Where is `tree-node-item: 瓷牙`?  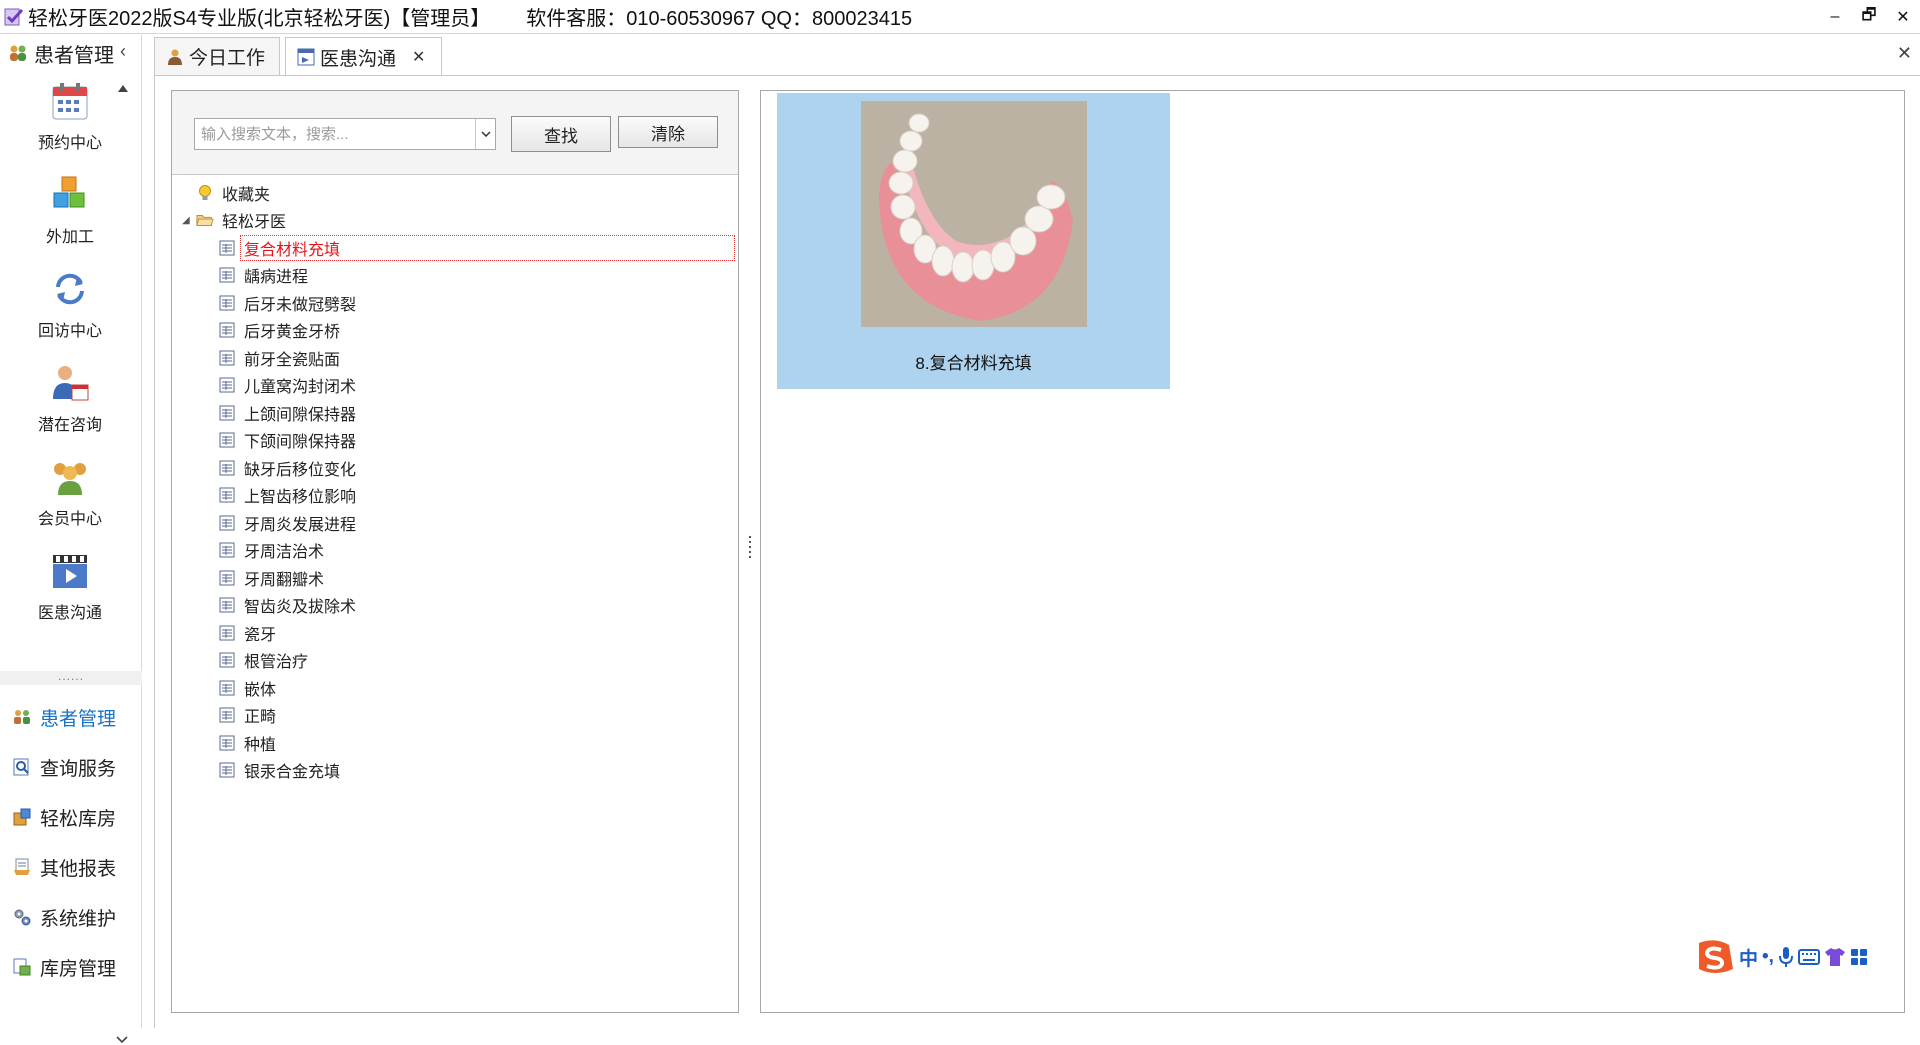
tree-node-item: 瓷牙 is located at coordinates (455, 633).